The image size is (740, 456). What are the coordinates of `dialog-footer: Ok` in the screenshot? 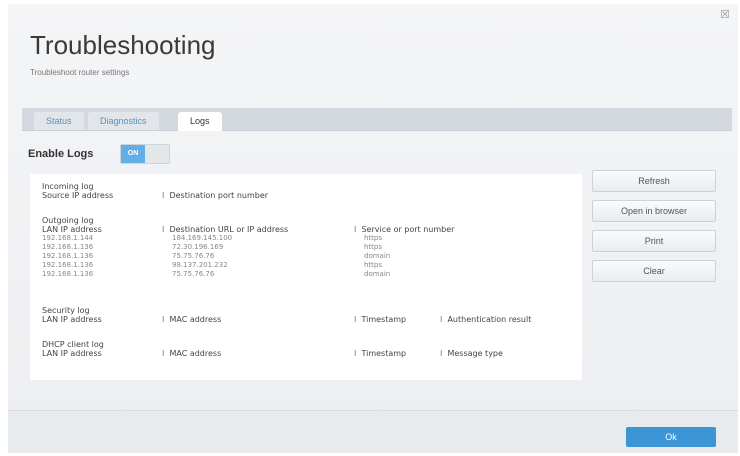 It's located at (373, 431).